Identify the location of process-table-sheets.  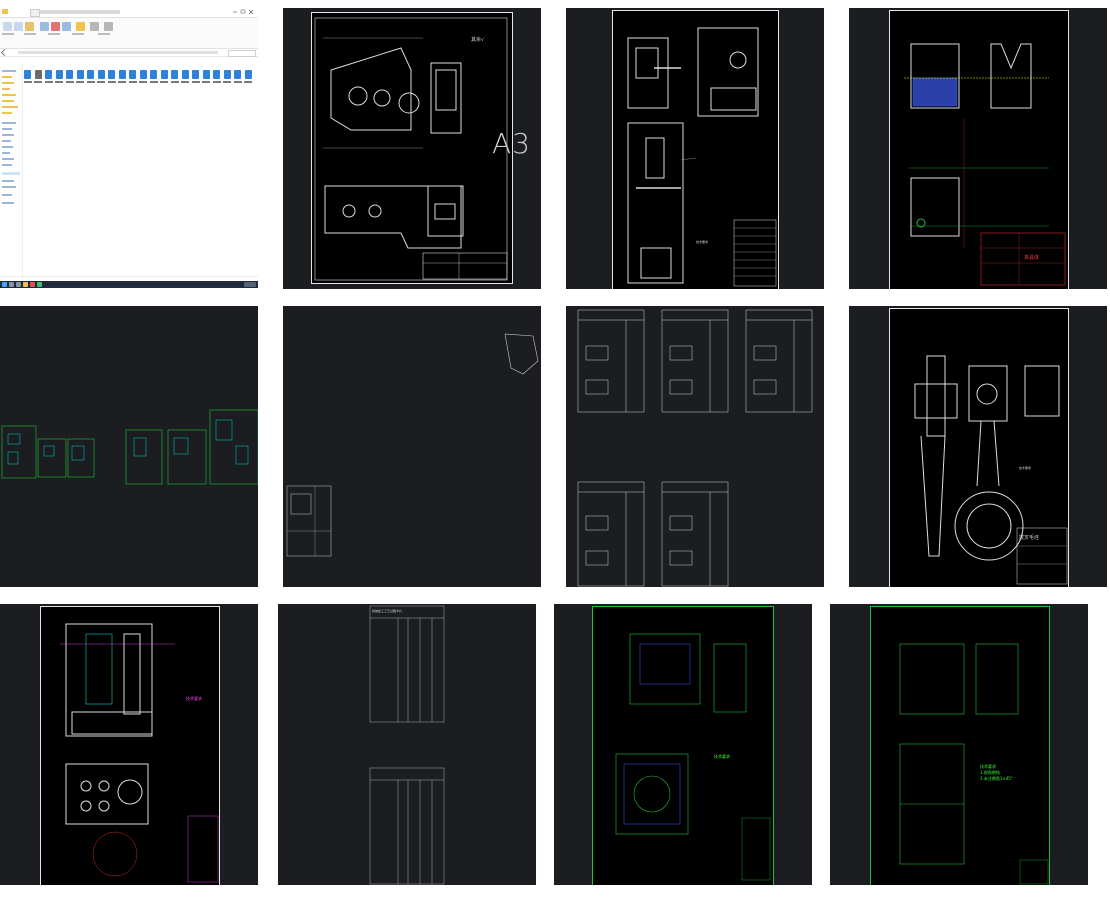
(407, 745).